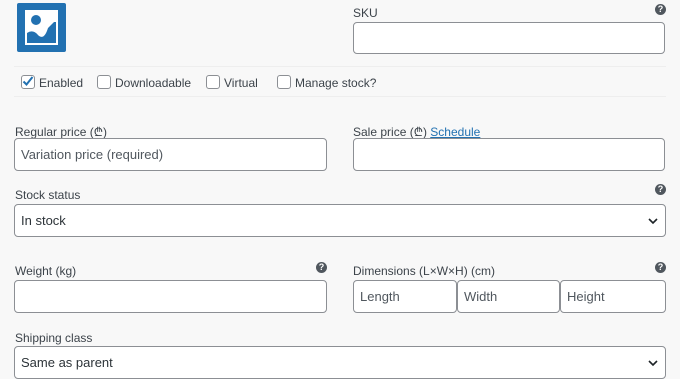  Describe the element at coordinates (613, 296) in the screenshot. I see `dimension-height-input` at that location.